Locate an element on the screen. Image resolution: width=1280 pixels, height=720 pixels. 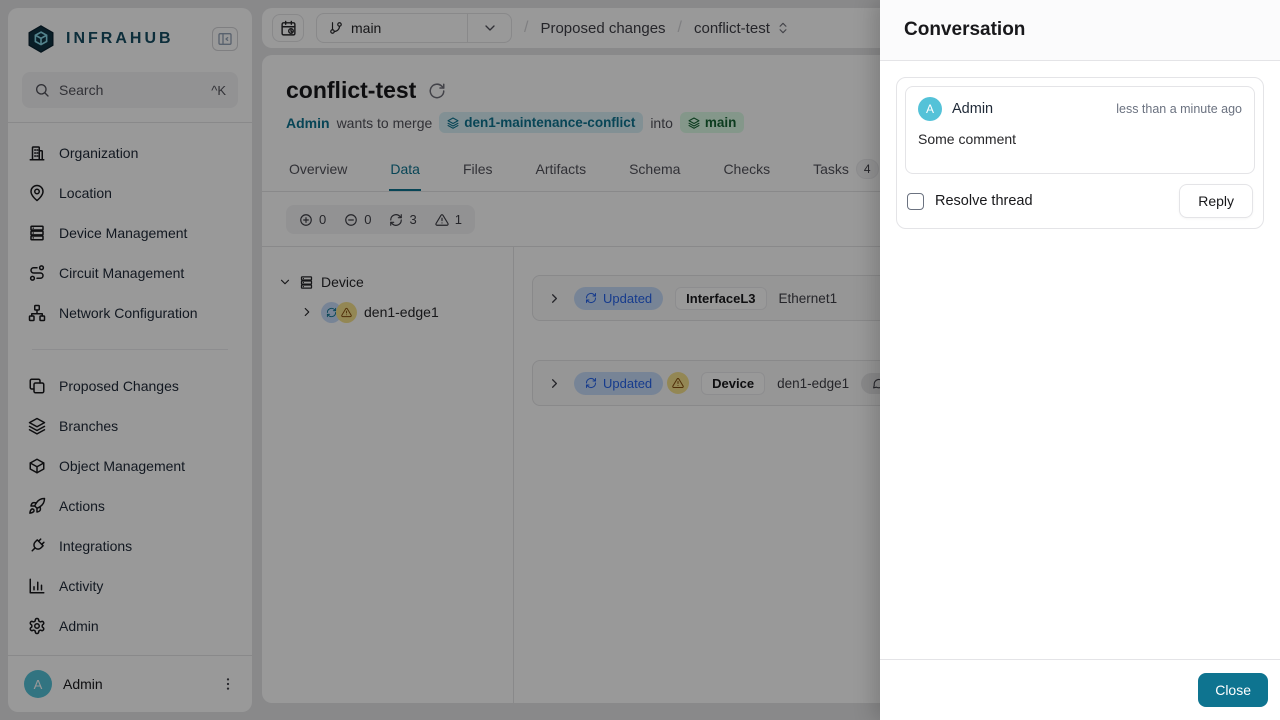
avatar: A is located at coordinates (930, 109).